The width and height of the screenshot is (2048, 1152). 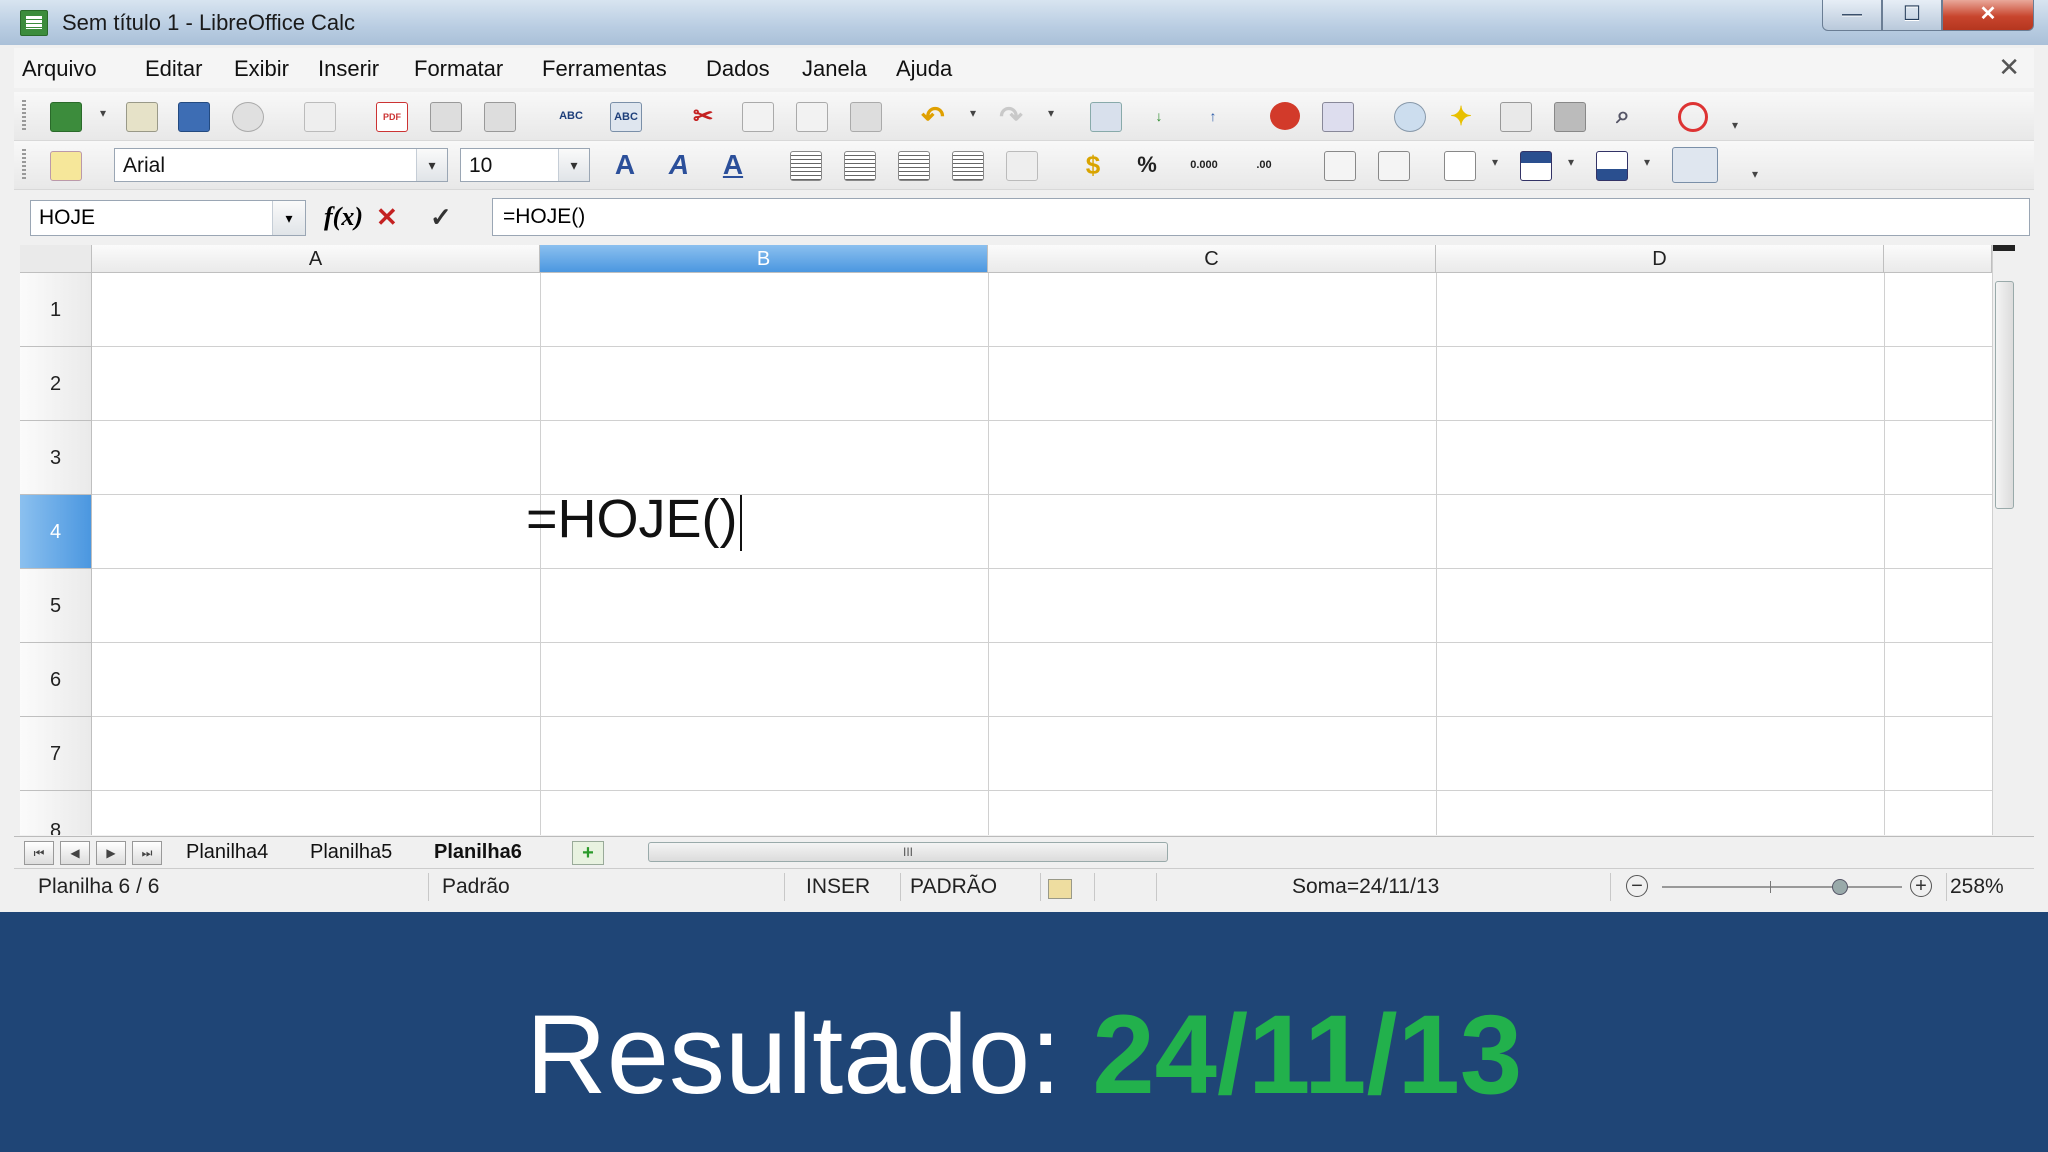 What do you see at coordinates (1212, 259) in the screenshot?
I see `column-header-c: C` at bounding box center [1212, 259].